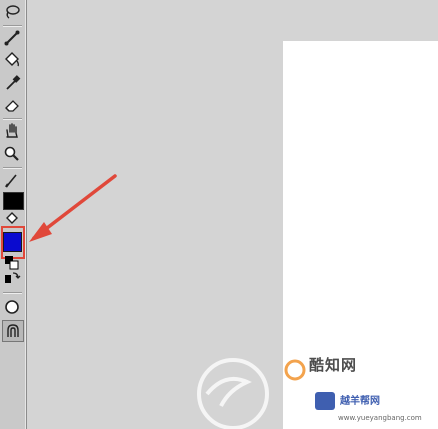  I want to click on watermark-brand: 酷知网, so click(333, 365).